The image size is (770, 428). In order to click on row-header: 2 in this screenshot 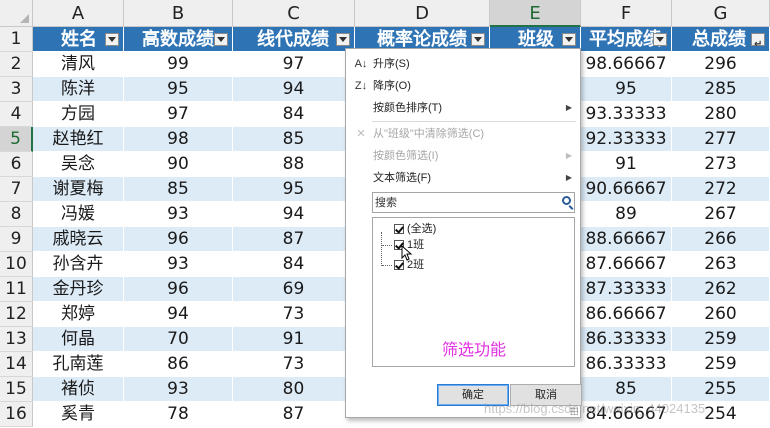, I will do `click(16, 64)`.